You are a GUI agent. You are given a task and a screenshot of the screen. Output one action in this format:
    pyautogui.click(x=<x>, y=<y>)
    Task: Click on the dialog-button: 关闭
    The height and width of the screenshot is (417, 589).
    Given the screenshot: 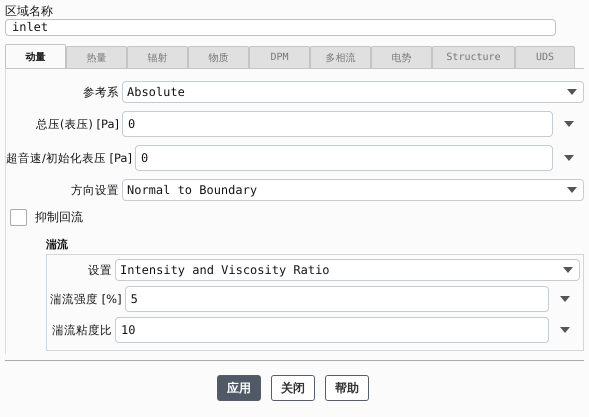 What is the action you would take?
    pyautogui.click(x=293, y=388)
    